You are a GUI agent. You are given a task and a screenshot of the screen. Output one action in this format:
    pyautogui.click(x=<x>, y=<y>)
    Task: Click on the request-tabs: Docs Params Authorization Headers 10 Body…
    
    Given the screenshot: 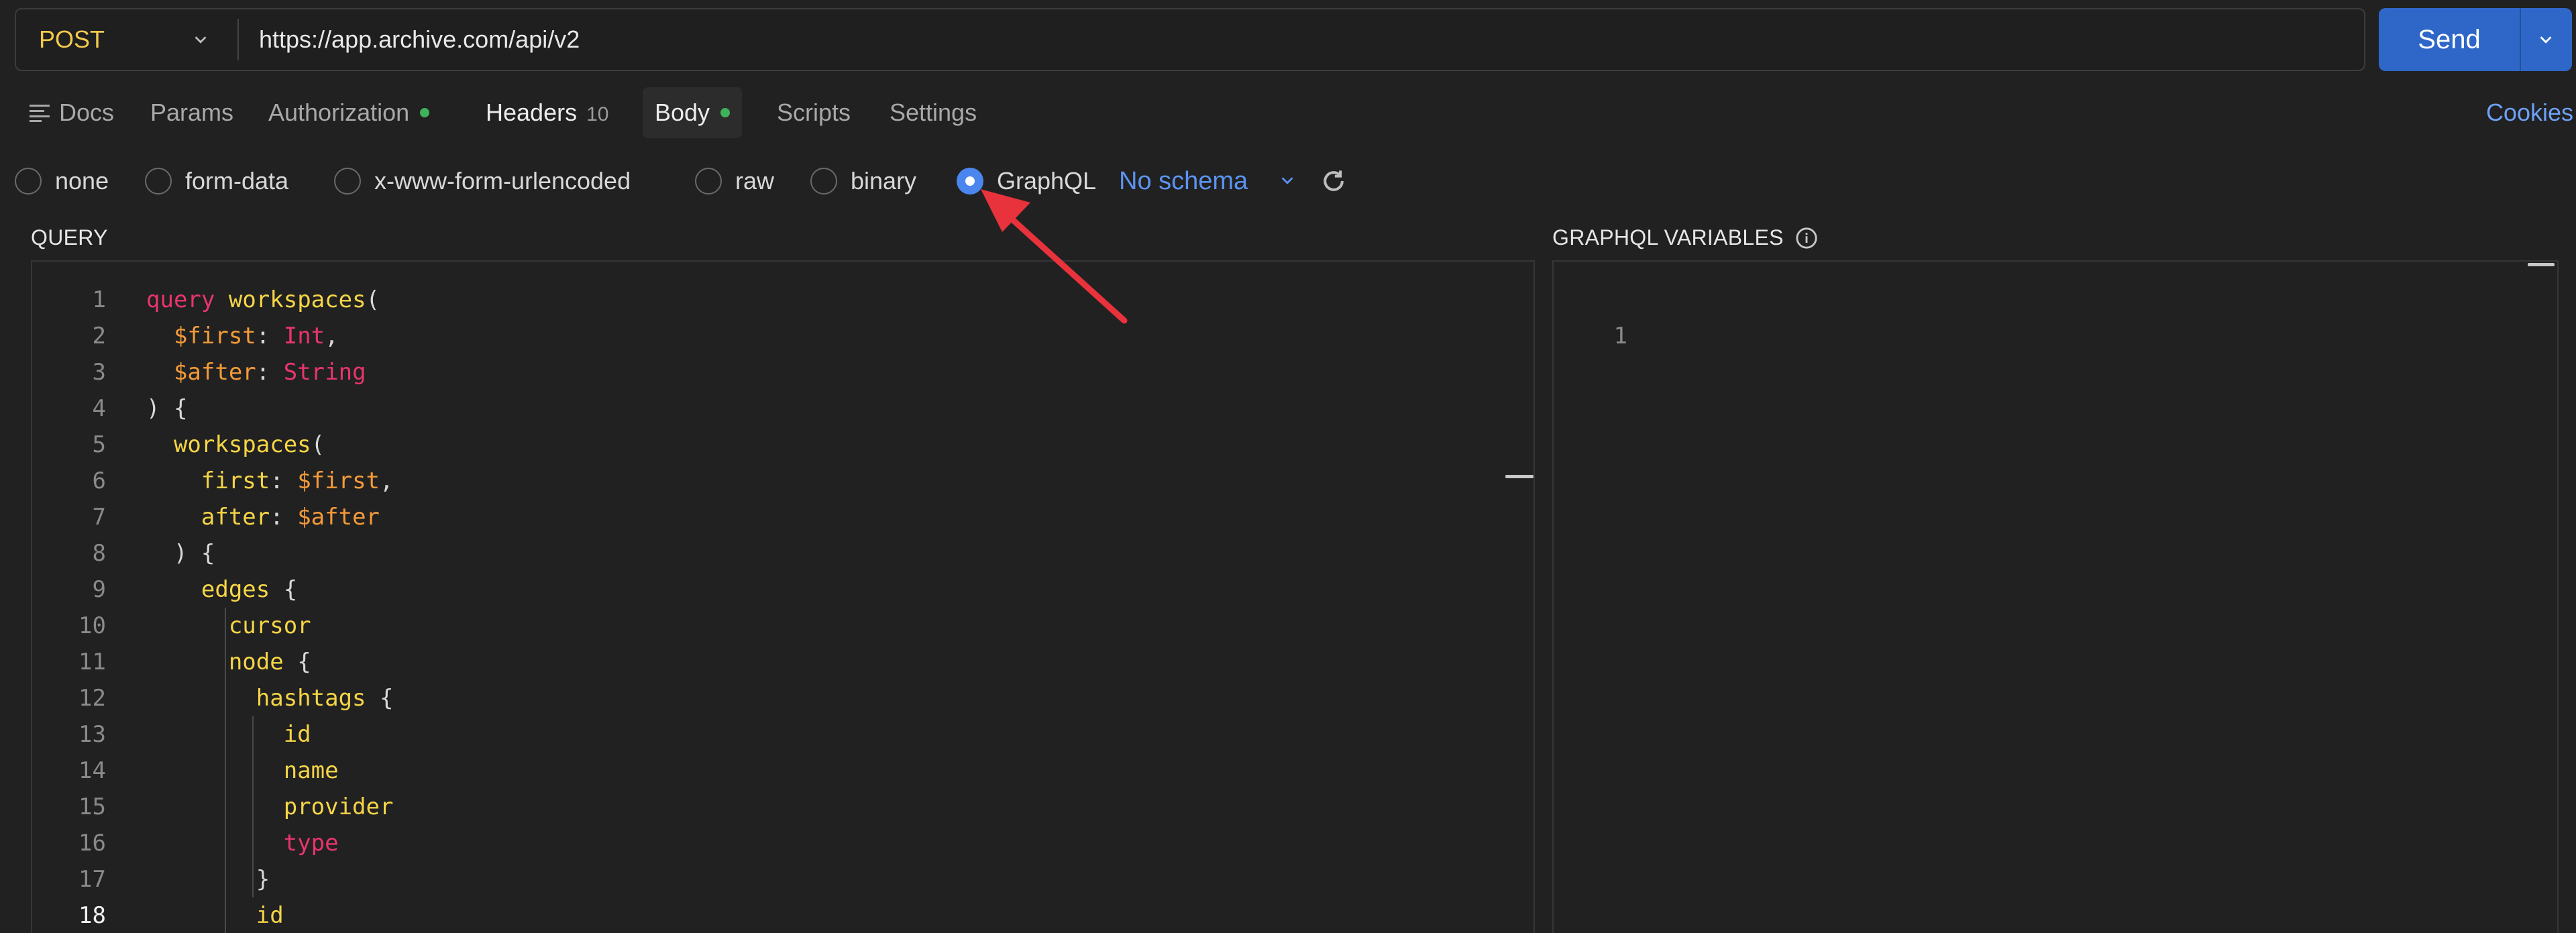 What is the action you would take?
    pyautogui.click(x=1288, y=112)
    